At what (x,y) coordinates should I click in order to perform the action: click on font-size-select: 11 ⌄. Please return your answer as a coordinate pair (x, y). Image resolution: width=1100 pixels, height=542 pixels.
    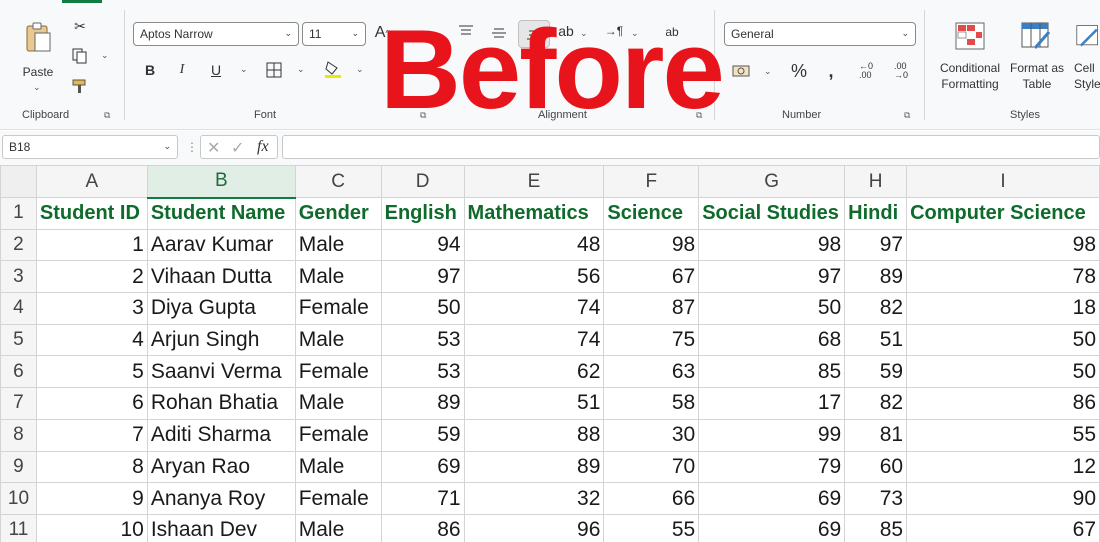
    Looking at the image, I should click on (334, 34).